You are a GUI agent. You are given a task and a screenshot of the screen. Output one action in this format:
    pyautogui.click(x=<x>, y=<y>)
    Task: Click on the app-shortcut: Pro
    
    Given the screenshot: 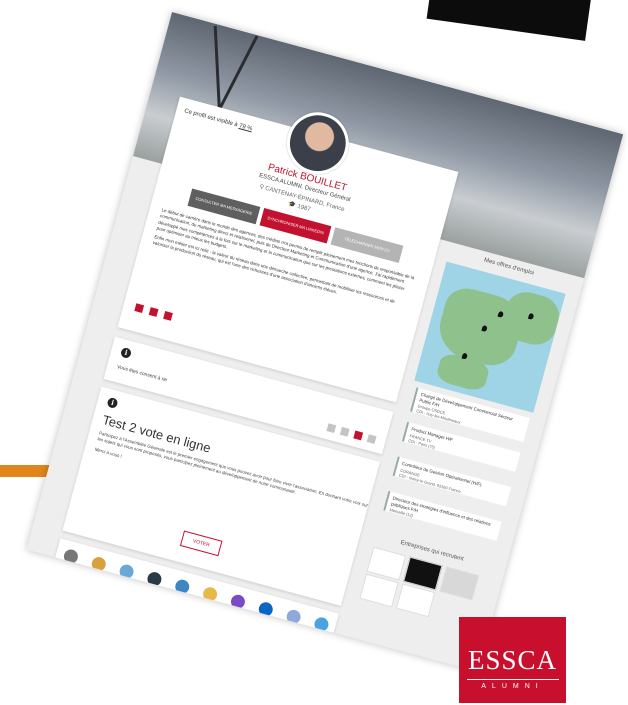 What is the action you would take?
    pyautogui.click(x=181, y=589)
    